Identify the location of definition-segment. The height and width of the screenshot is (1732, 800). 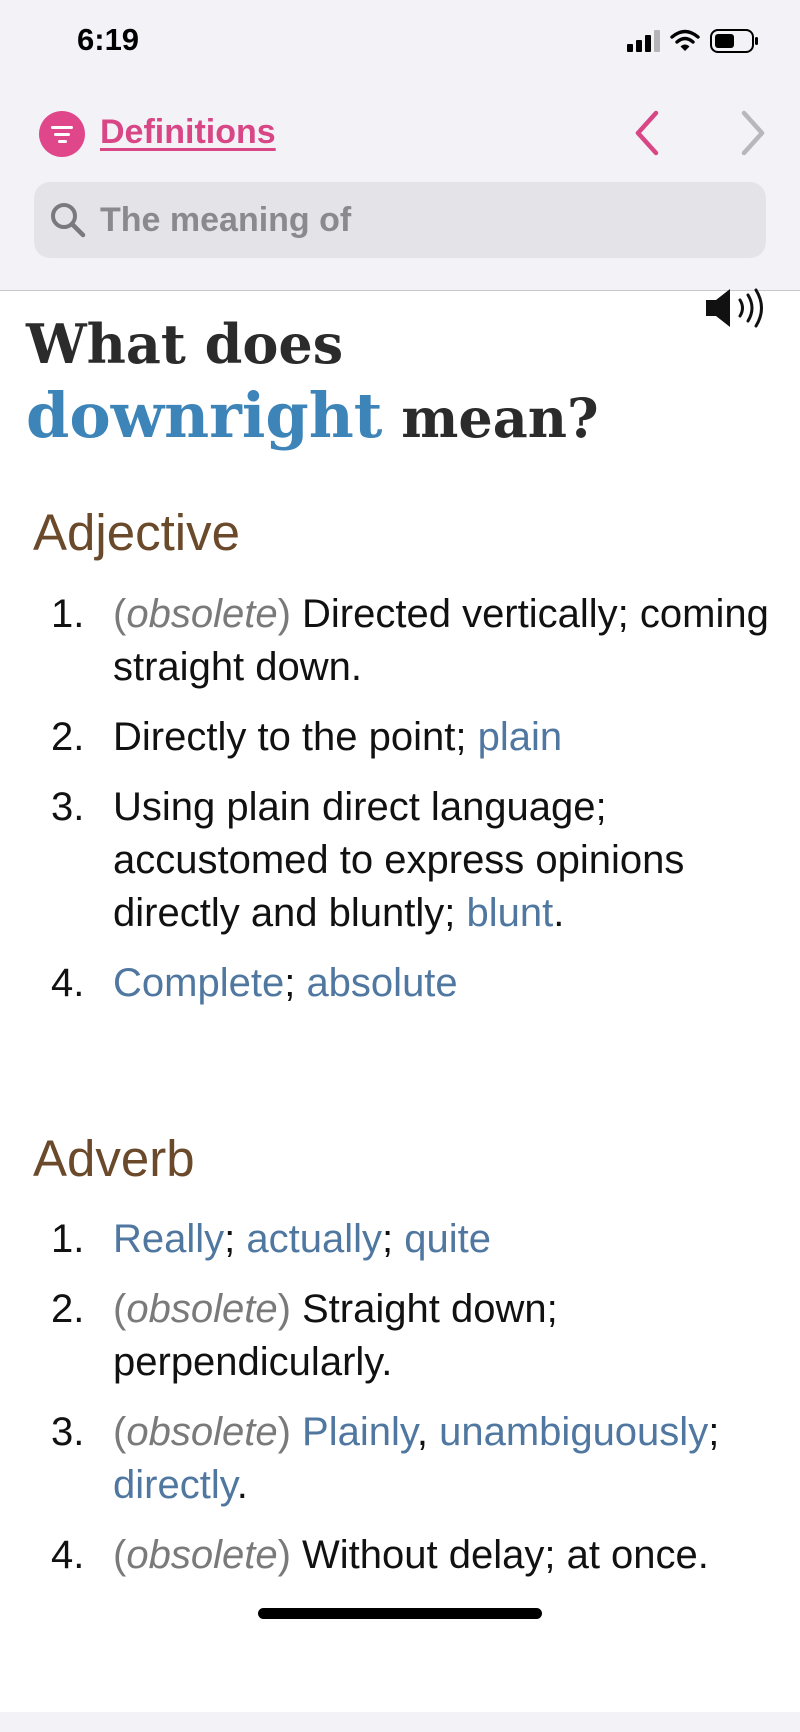
(296, 1432).